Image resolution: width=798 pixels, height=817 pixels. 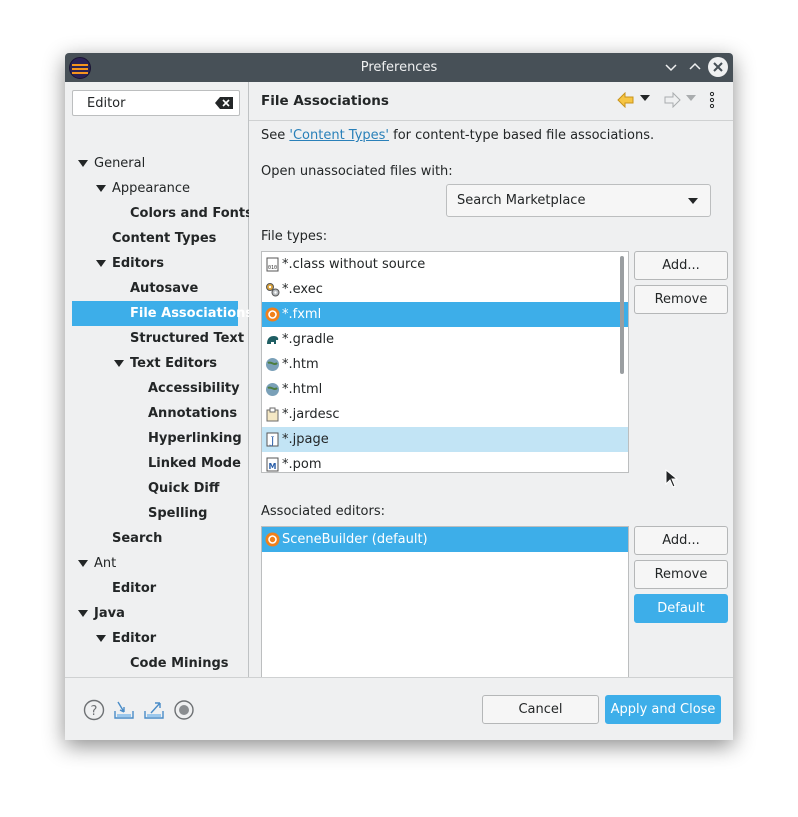 I want to click on dialog-footer: ? Cancel Apply and Close, so click(x=399, y=708).